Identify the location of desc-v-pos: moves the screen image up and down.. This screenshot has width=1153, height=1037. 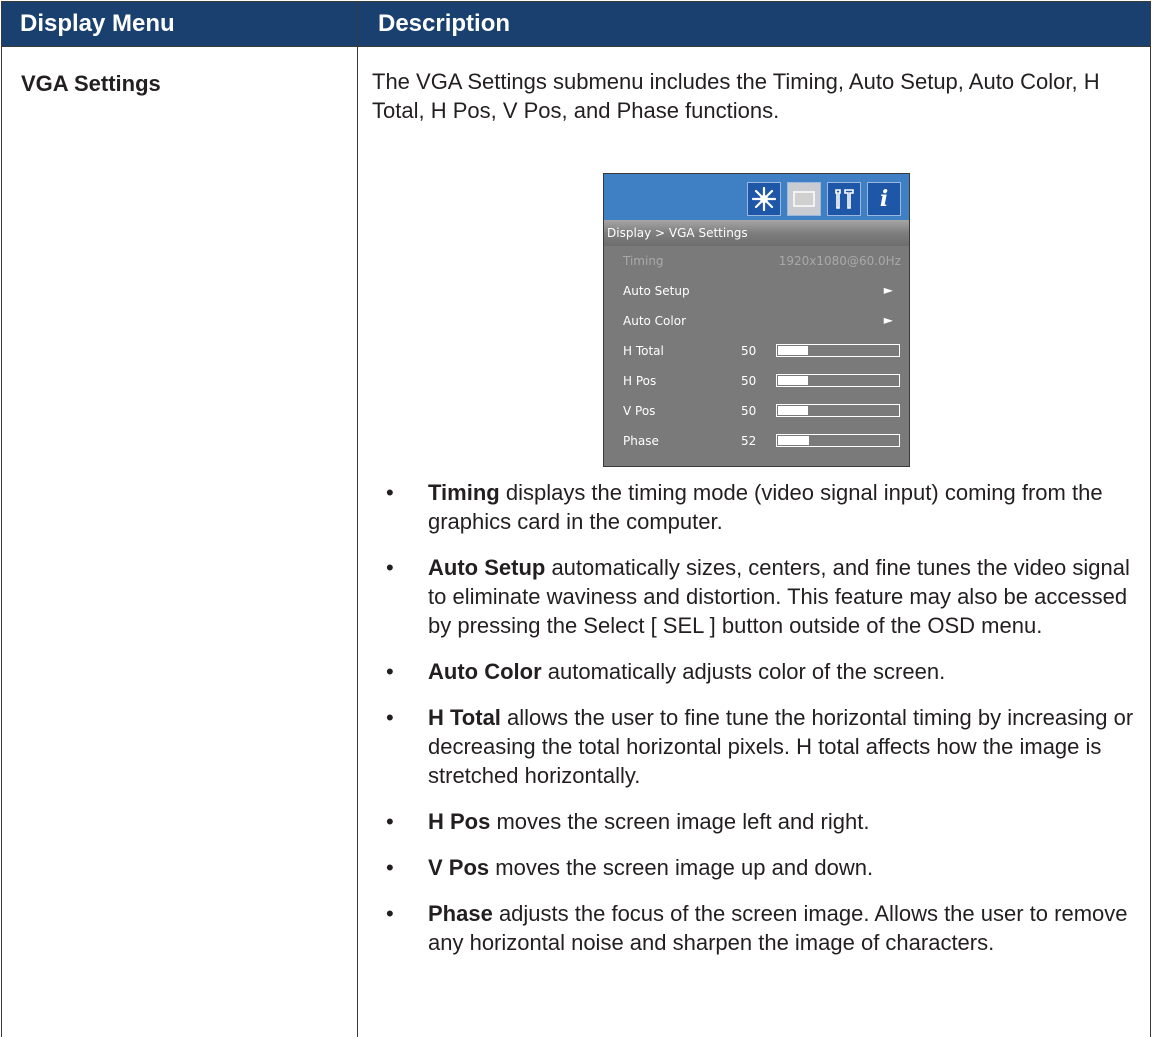
(681, 867).